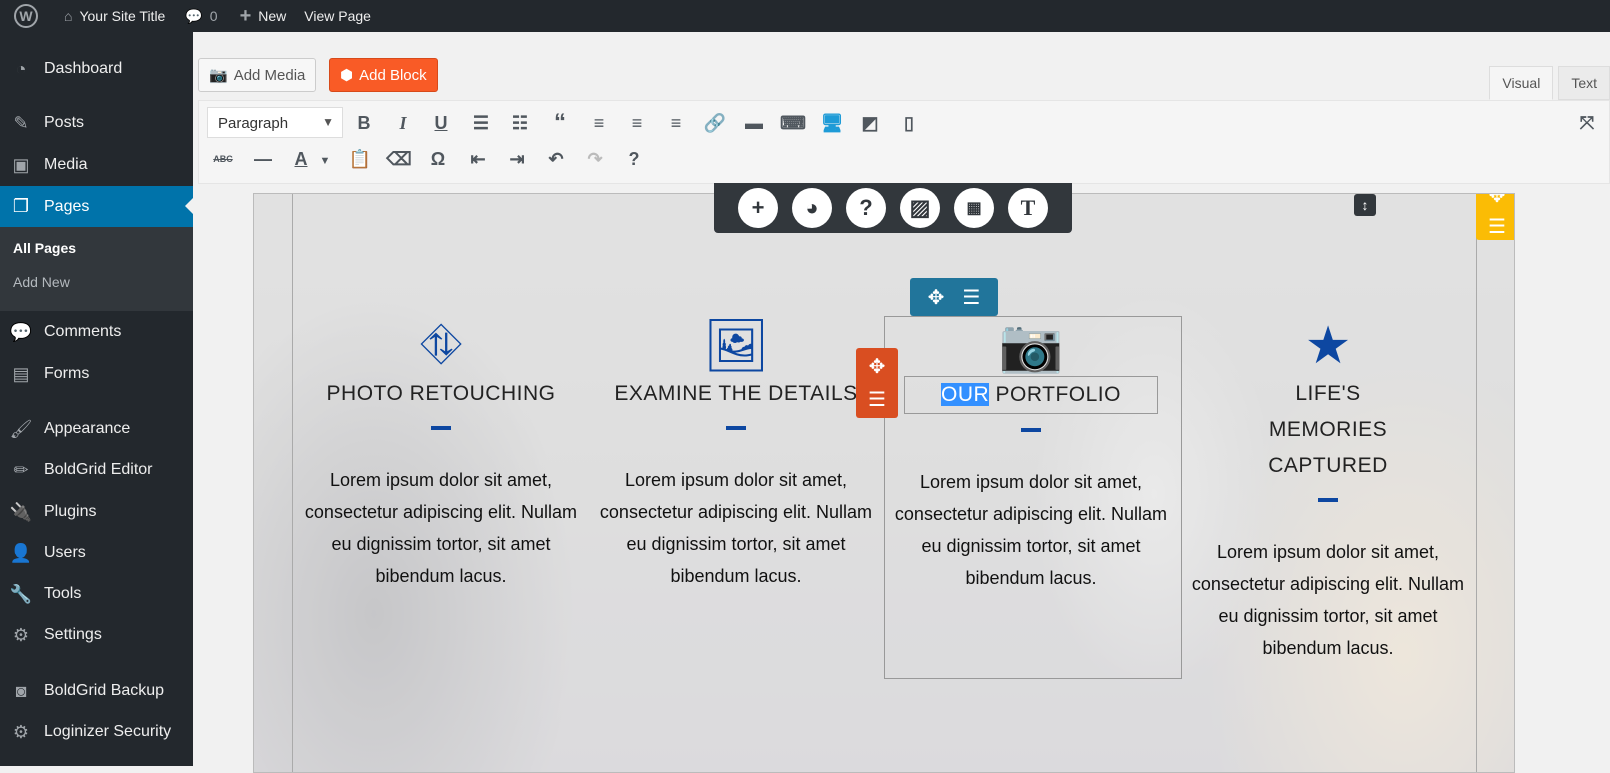  Describe the element at coordinates (96, 594) in the screenshot. I see `sidebar-item-tools: 🔧 Tools` at that location.